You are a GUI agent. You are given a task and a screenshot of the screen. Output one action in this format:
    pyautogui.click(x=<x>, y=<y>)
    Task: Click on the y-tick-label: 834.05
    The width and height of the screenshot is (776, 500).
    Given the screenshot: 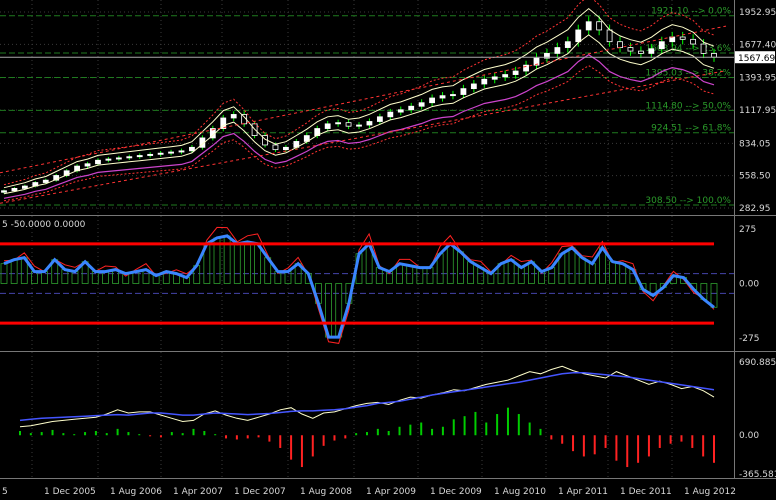 What is the action you would take?
    pyautogui.click(x=755, y=144)
    